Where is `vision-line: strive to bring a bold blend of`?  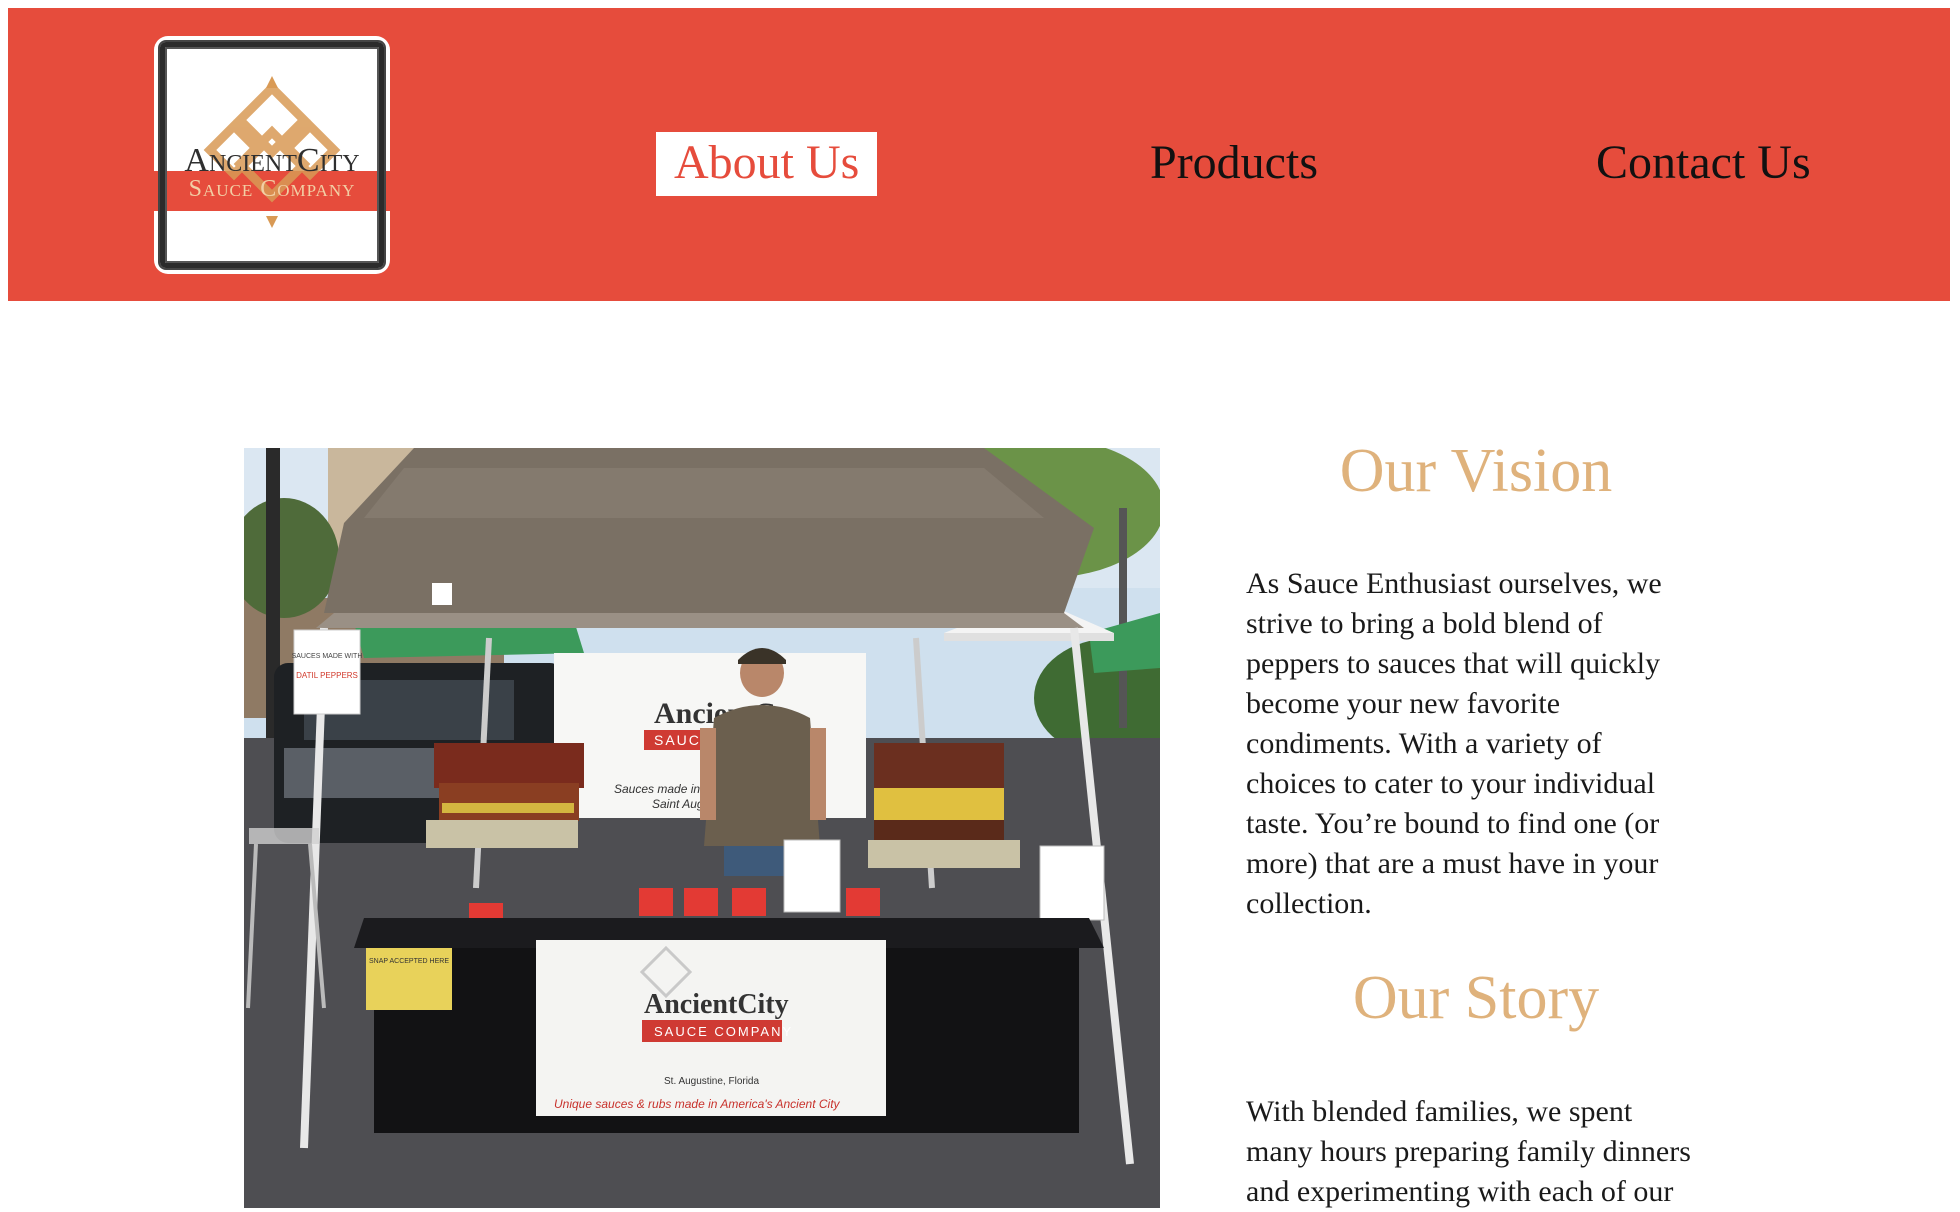
vision-line: strive to bring a bold blend of is located at coordinates (1424, 623).